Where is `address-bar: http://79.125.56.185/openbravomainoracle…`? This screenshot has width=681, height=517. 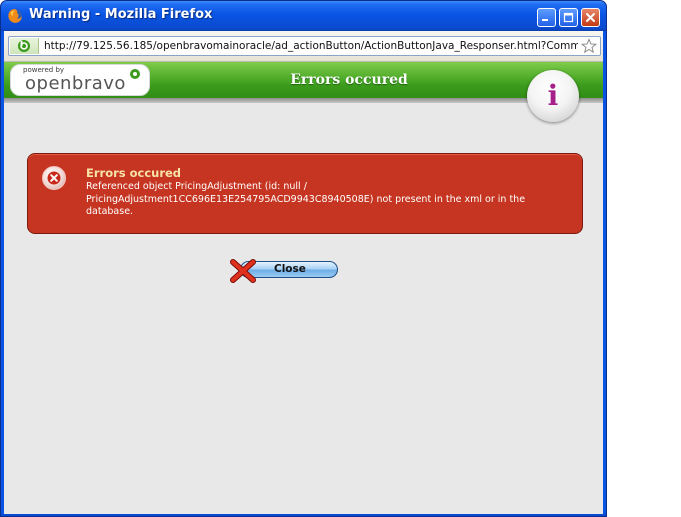 address-bar: http://79.125.56.185/openbravomainoracle… is located at coordinates (303, 46).